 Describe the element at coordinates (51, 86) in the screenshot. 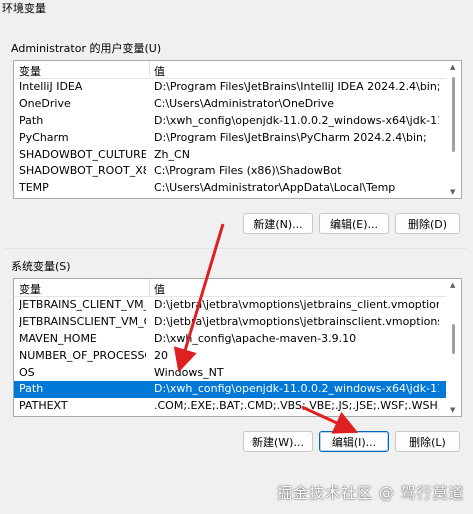

I see `variable-name: IntelliJ IDEA` at that location.